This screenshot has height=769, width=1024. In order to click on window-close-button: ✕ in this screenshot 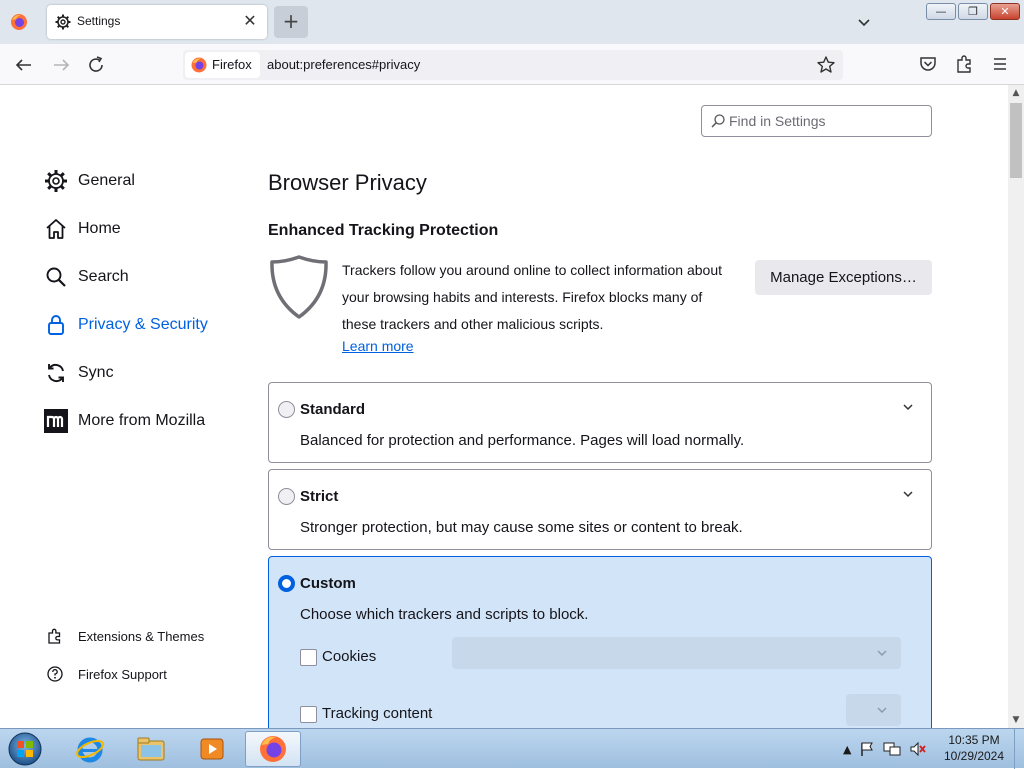, I will do `click(1005, 11)`.